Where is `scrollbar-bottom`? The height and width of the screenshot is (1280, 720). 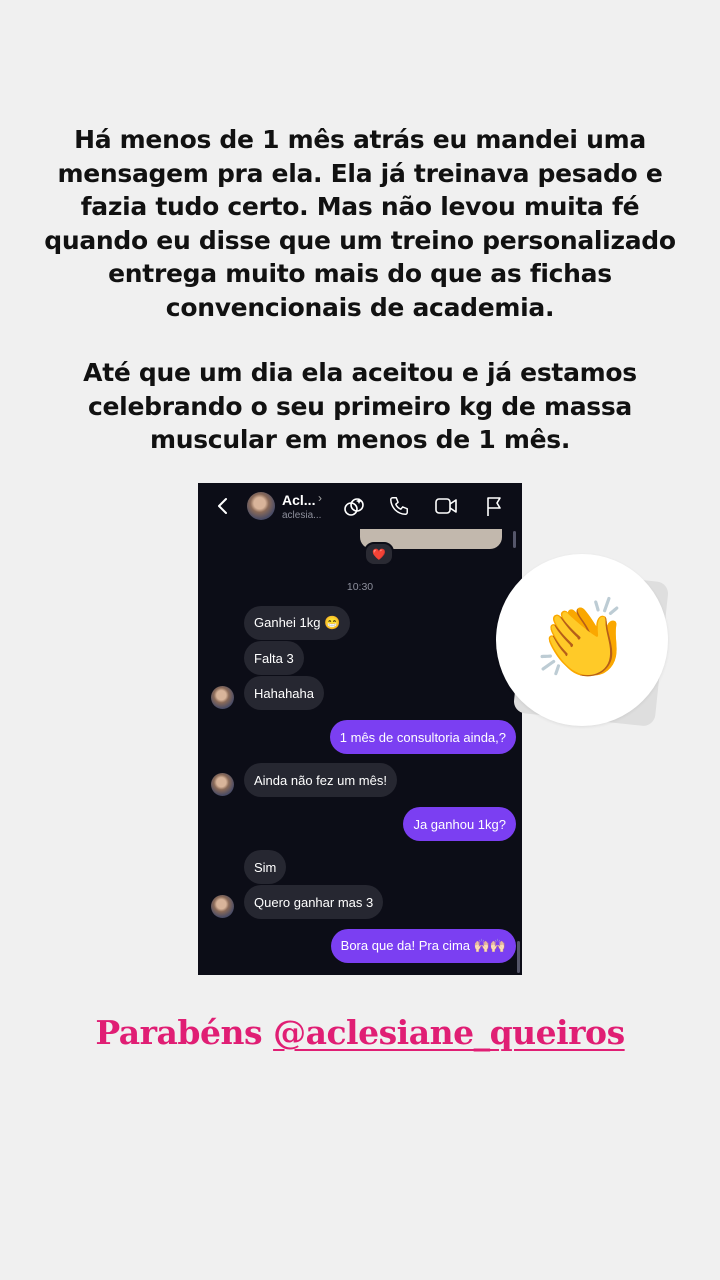
scrollbar-bottom is located at coordinates (518, 957).